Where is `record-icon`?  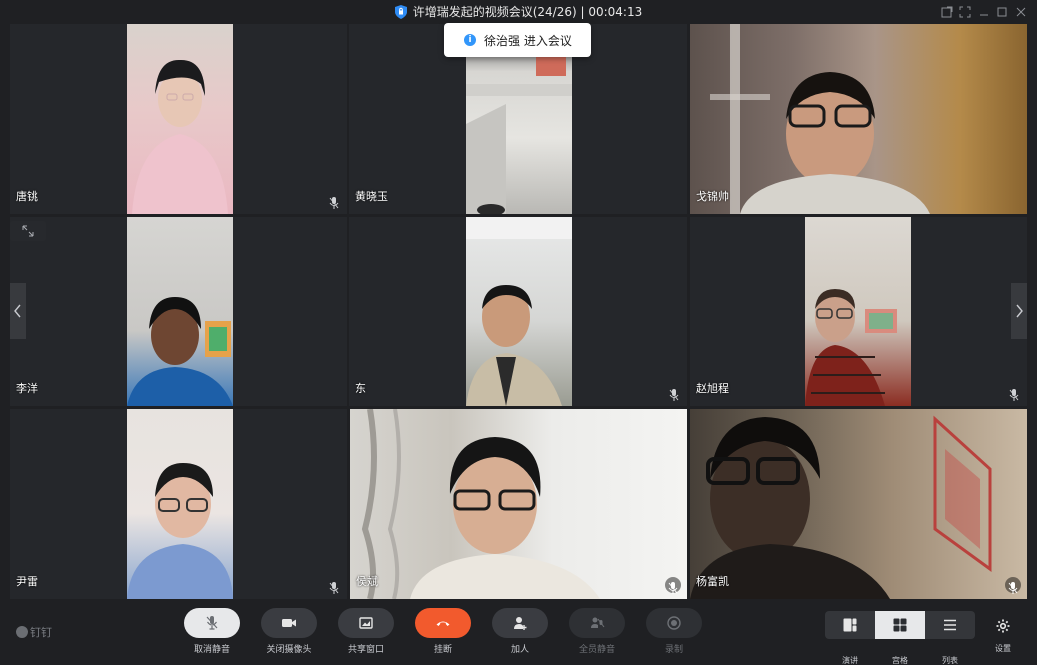 record-icon is located at coordinates (674, 623).